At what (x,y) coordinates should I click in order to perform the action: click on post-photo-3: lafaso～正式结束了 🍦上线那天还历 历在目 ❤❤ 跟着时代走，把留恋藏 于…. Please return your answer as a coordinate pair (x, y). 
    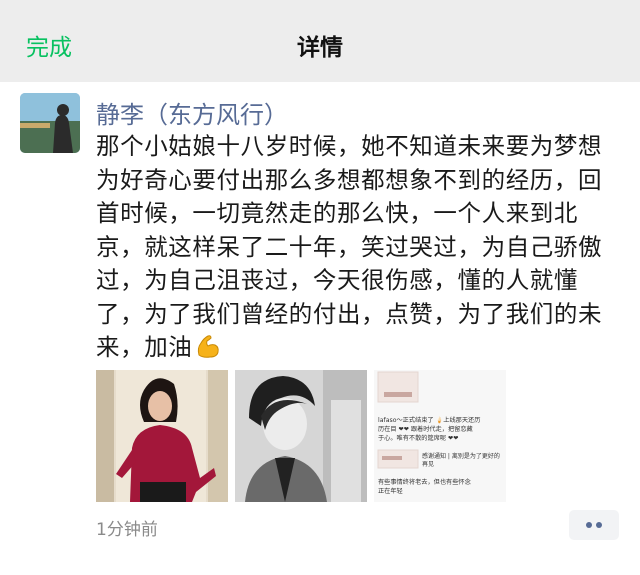
    Looking at the image, I should click on (440, 436).